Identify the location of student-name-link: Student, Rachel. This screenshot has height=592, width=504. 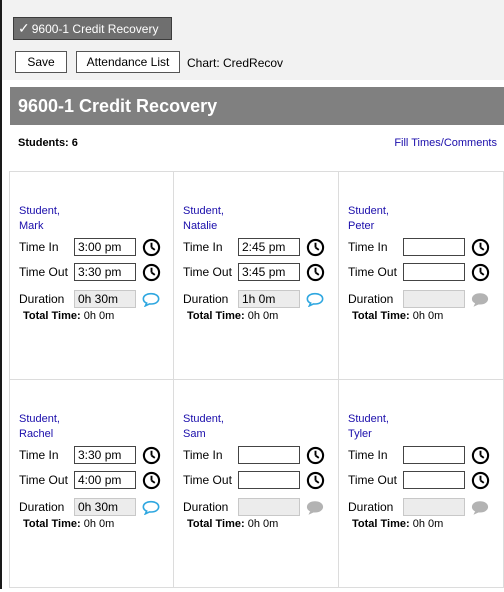
(39, 427).